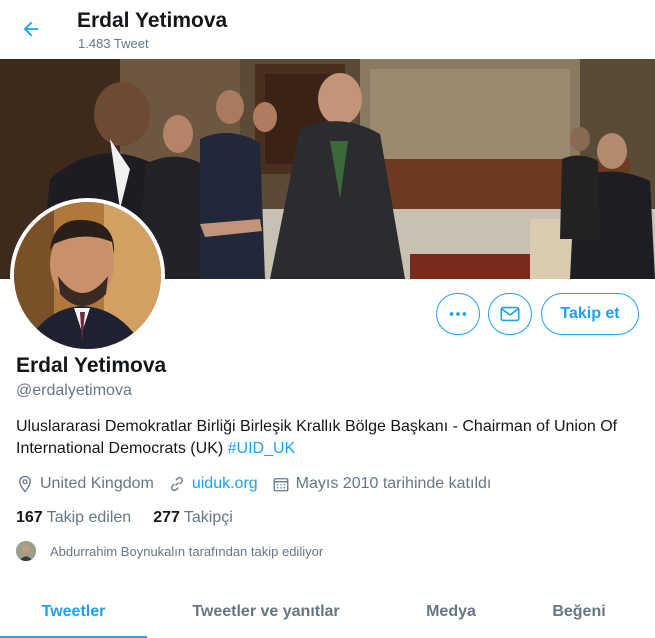 This screenshot has height=638, width=655. Describe the element at coordinates (225, 484) in the screenshot. I see `website-link: uiduk.org` at that location.